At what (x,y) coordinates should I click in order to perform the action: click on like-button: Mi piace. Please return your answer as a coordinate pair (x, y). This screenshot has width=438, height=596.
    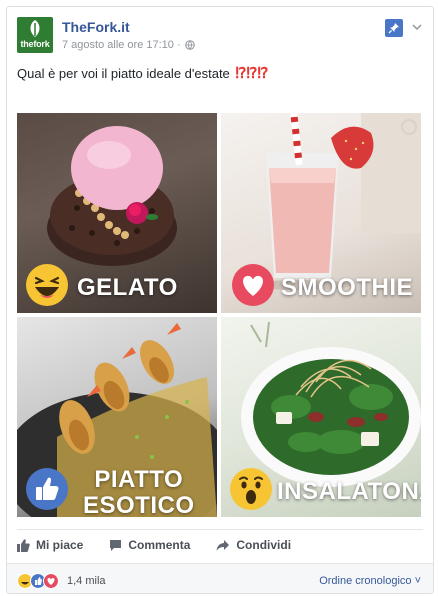
    Looking at the image, I should click on (50, 545).